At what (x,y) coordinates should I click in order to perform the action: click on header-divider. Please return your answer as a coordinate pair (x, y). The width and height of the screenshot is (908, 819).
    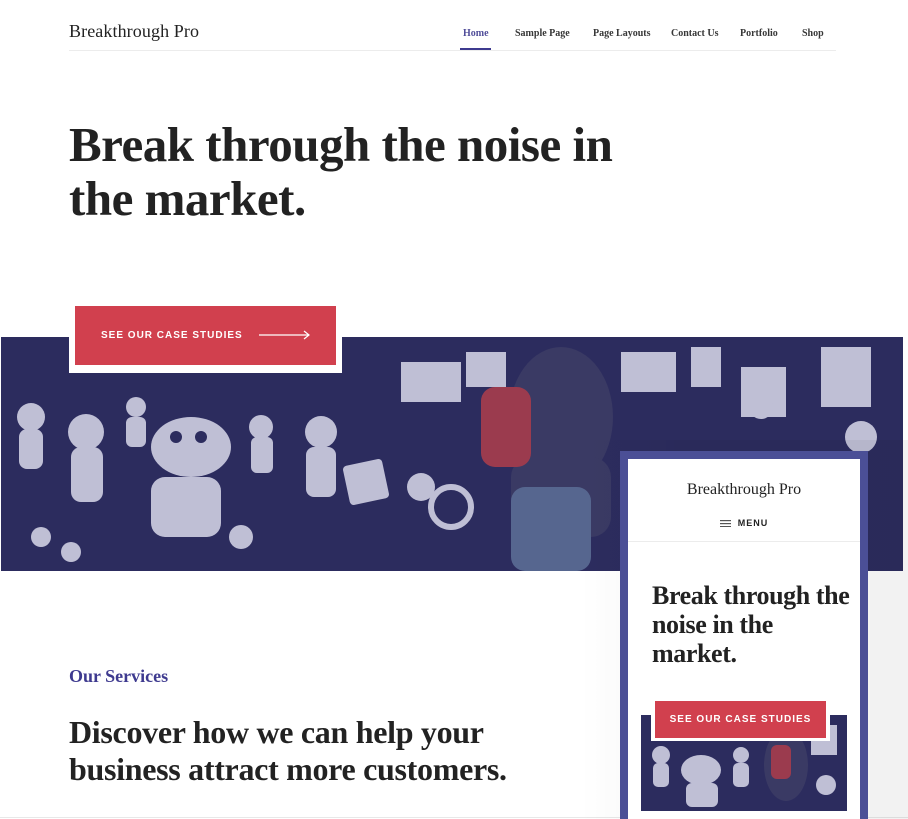
    Looking at the image, I should click on (452, 50).